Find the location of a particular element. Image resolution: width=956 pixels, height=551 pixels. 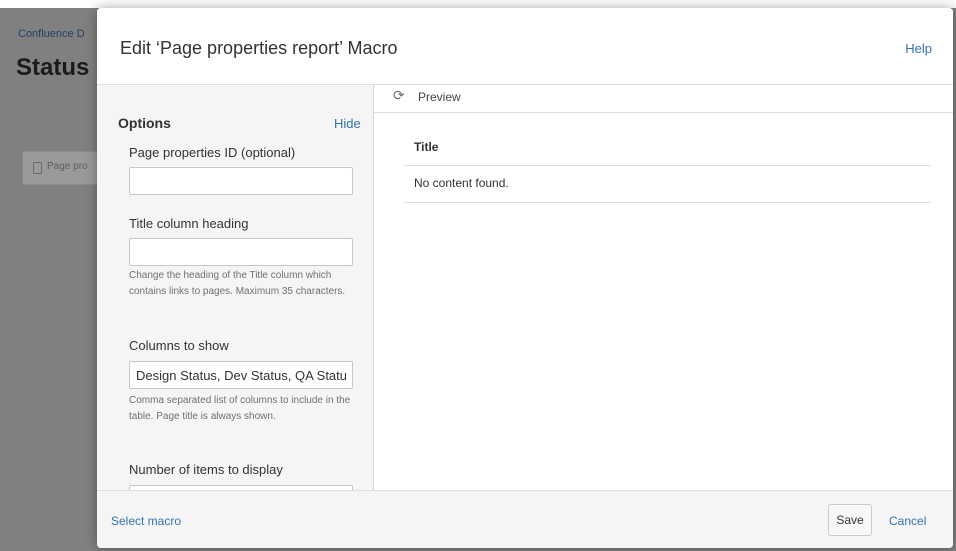

options-heading: Options is located at coordinates (144, 123).